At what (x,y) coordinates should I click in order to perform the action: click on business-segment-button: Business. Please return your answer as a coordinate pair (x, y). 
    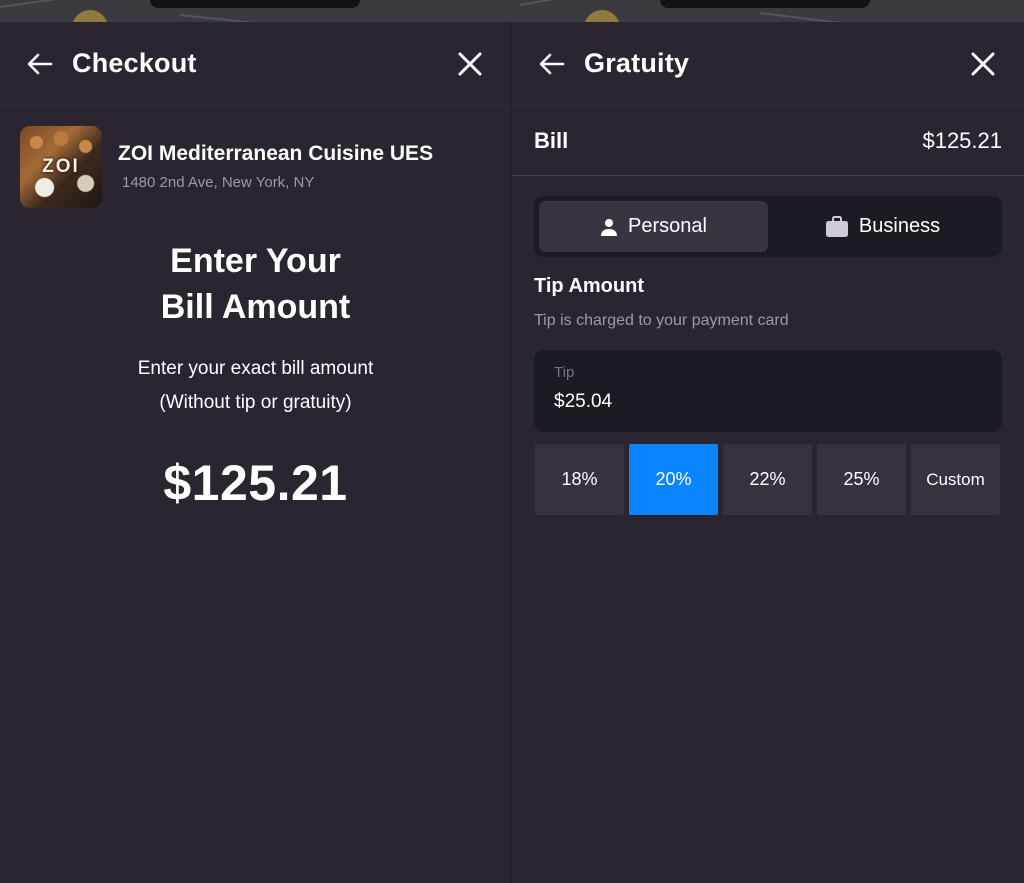
    Looking at the image, I should click on (882, 226).